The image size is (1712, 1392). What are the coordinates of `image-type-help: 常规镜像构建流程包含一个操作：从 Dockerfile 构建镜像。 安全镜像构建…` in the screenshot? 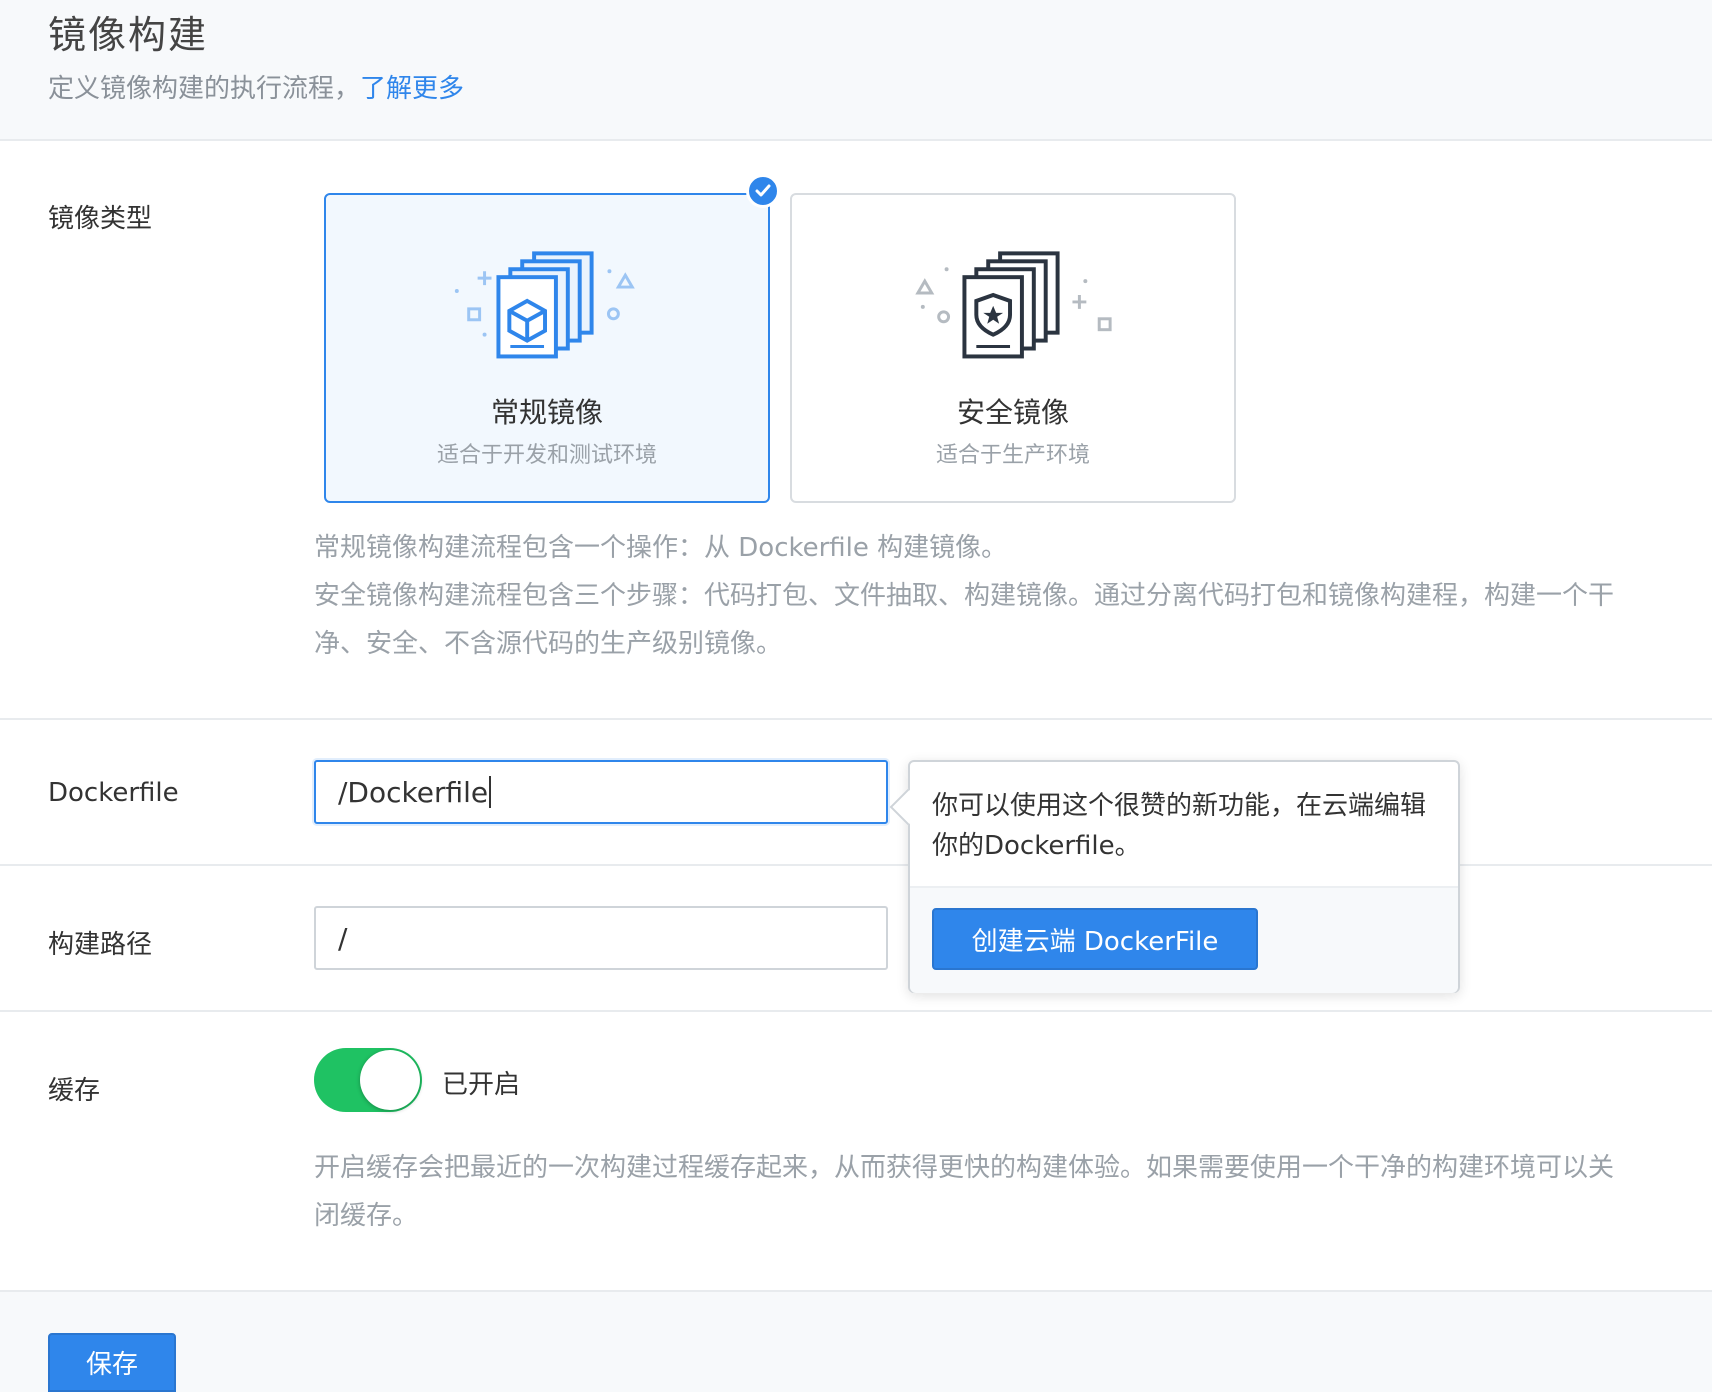 It's located at (964, 596).